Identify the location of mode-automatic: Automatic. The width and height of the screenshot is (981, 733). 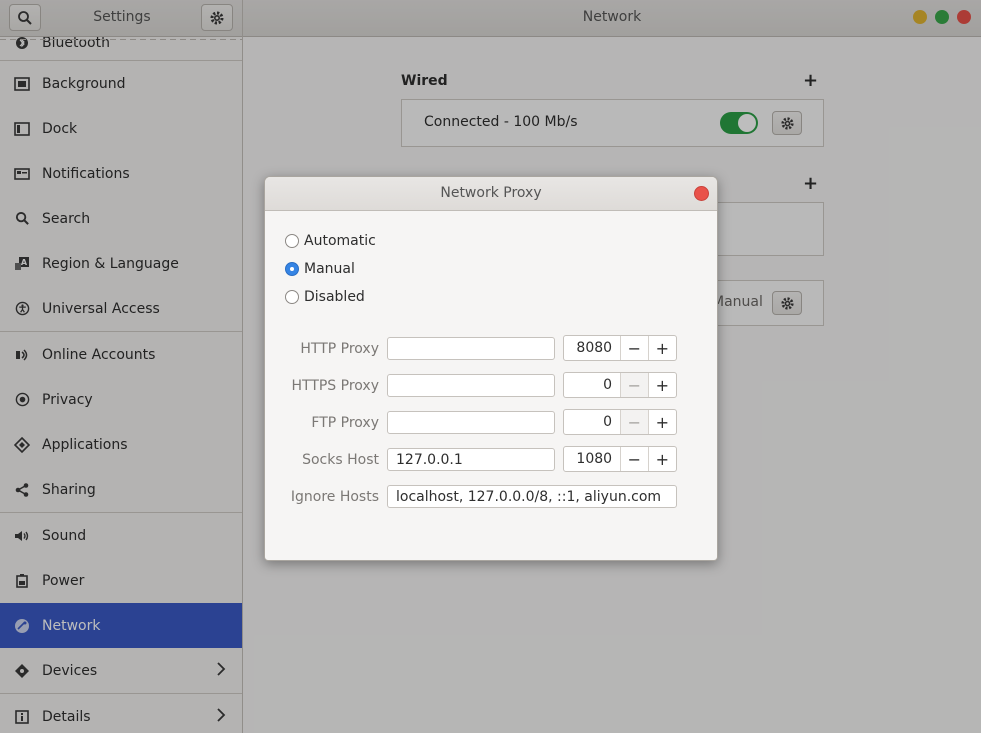
(330, 241).